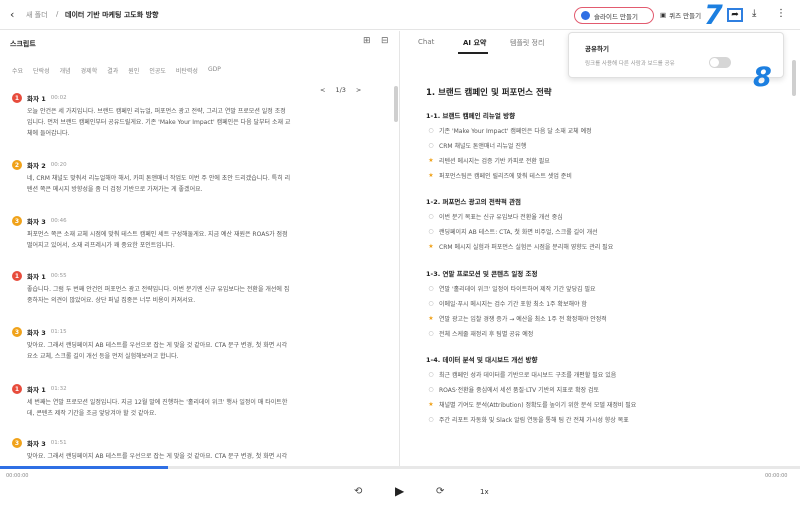 Image resolution: width=800 pixels, height=512 pixels. What do you see at coordinates (17, 476) in the screenshot?
I see `current-time: 00:00:00` at bounding box center [17, 476].